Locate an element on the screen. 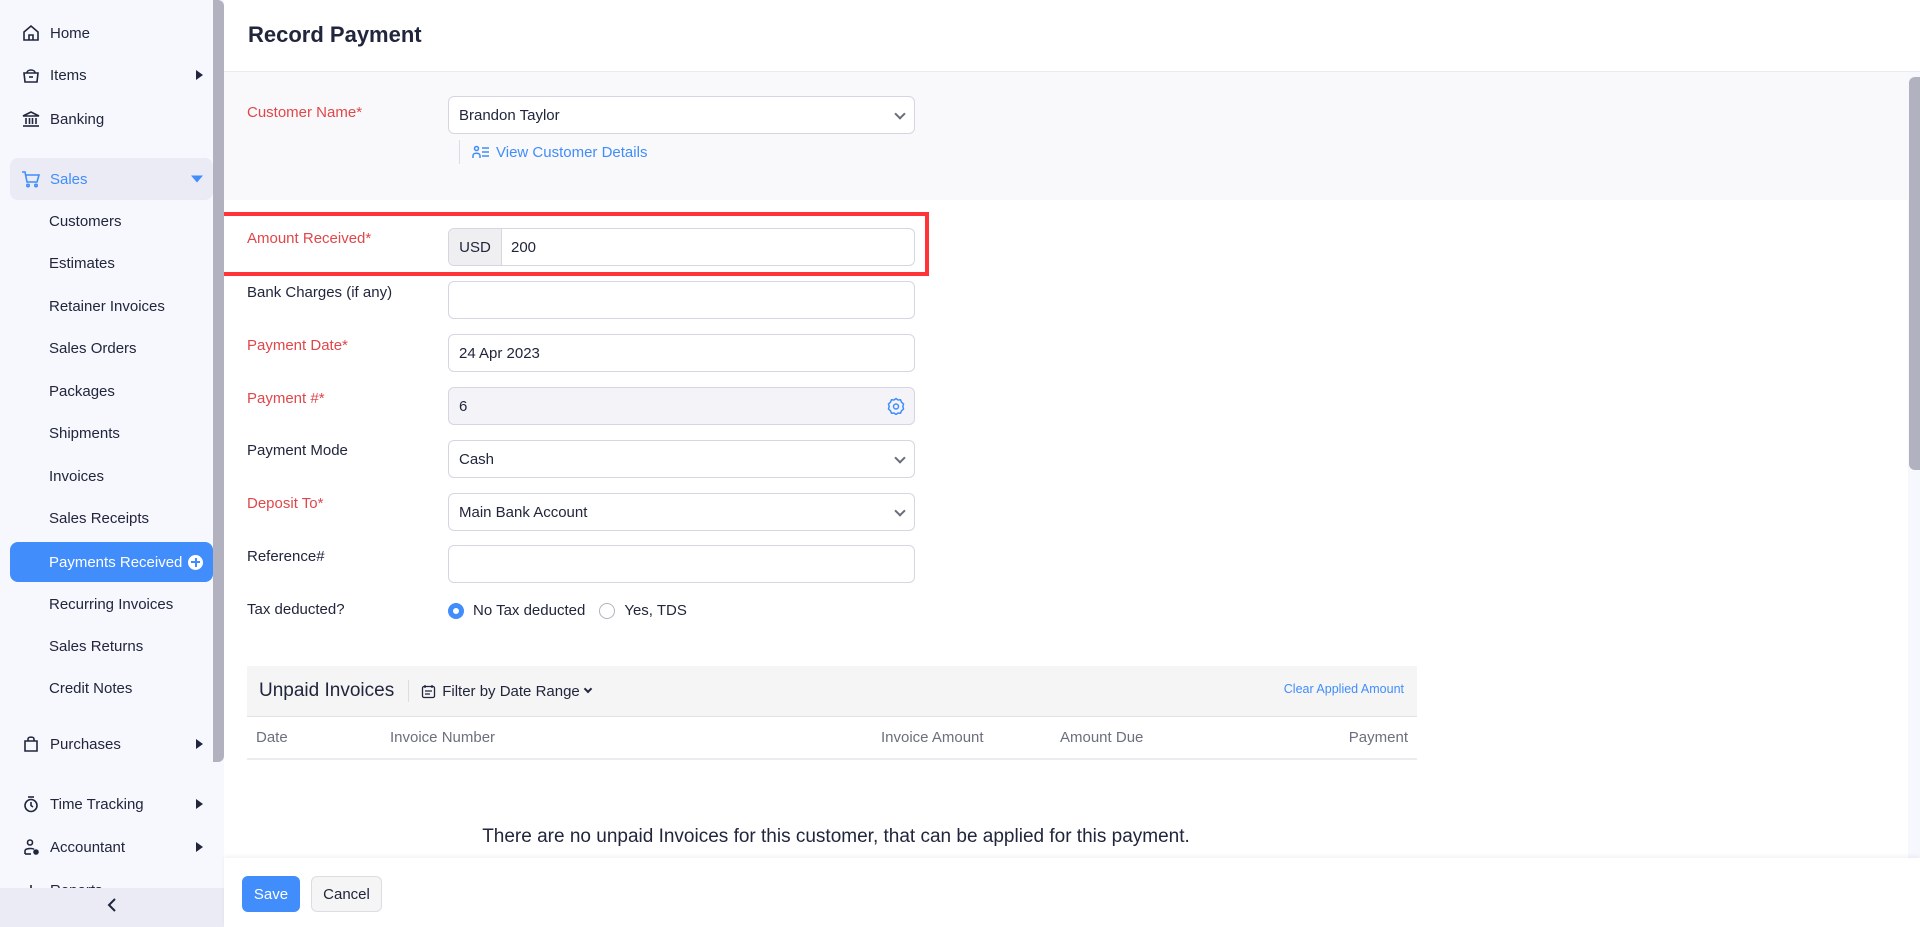 Image resolution: width=1920 pixels, height=927 pixels. bank-icon is located at coordinates (31, 119).